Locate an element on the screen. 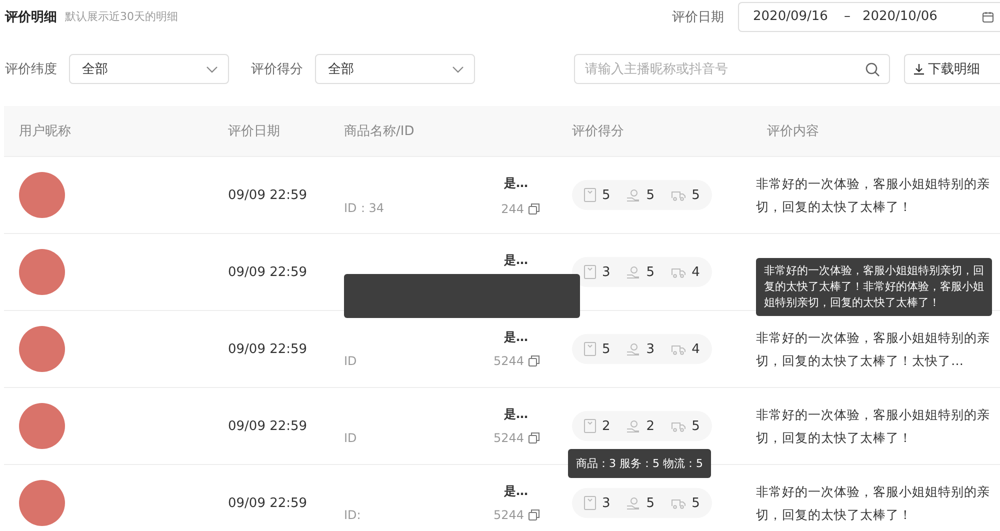 This screenshot has height=531, width=1000. tooltip: 非常好的一次体验，客服小姐姐特别亲切，回复的太快了太棒了！非常好的体验，客服小姐姐特别亲切，回复的太快了太棒了！ is located at coordinates (874, 287).